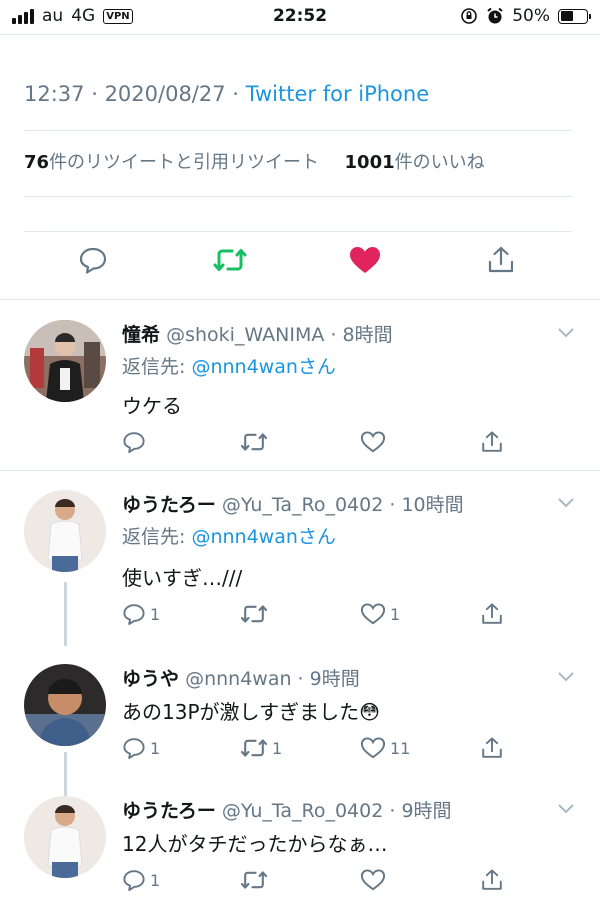  What do you see at coordinates (322, 883) in the screenshot?
I see `tweet-action-bar: 1` at bounding box center [322, 883].